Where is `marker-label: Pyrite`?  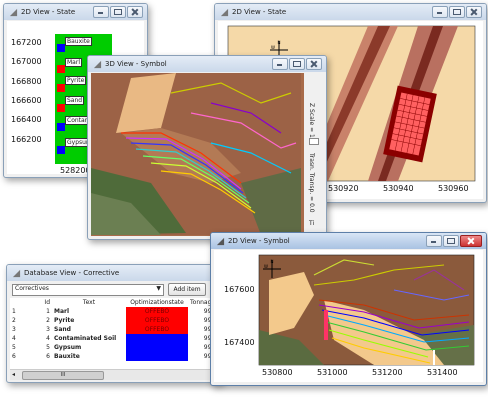
marker-label: Pyrite is located at coordinates (76, 80).